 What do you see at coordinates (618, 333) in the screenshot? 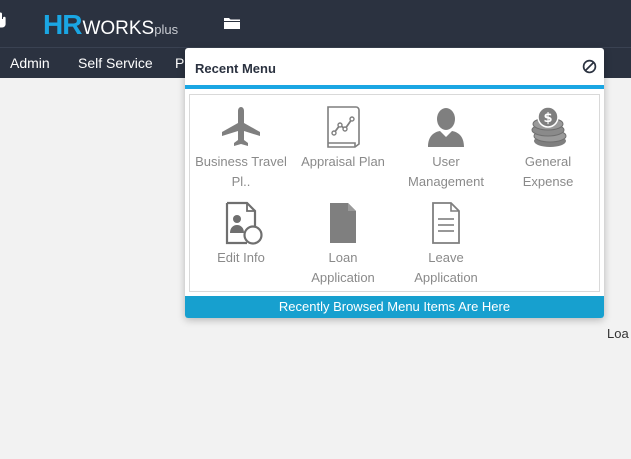
I see `loading-text: Loa` at bounding box center [618, 333].